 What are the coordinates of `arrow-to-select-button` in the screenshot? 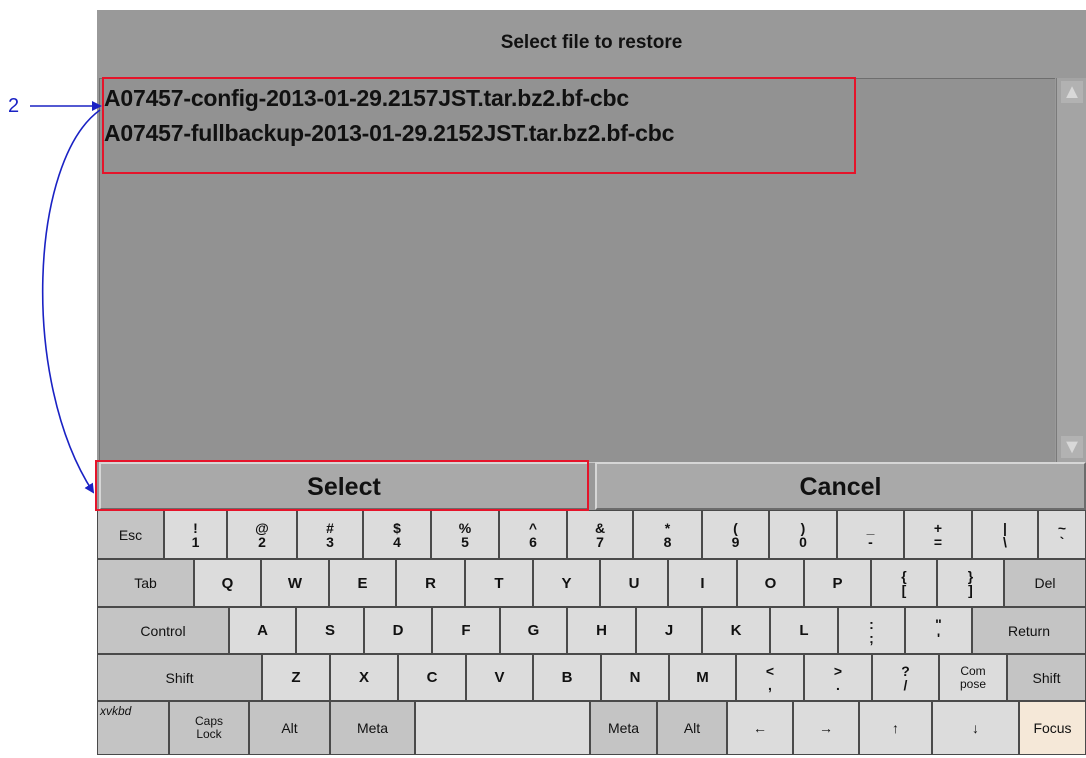 It's located at (71, 301).